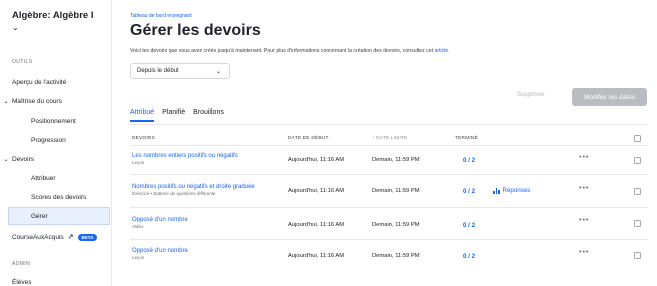  Describe the element at coordinates (43, 178) in the screenshot. I see `sidebar-item-label: Attribuer` at that location.